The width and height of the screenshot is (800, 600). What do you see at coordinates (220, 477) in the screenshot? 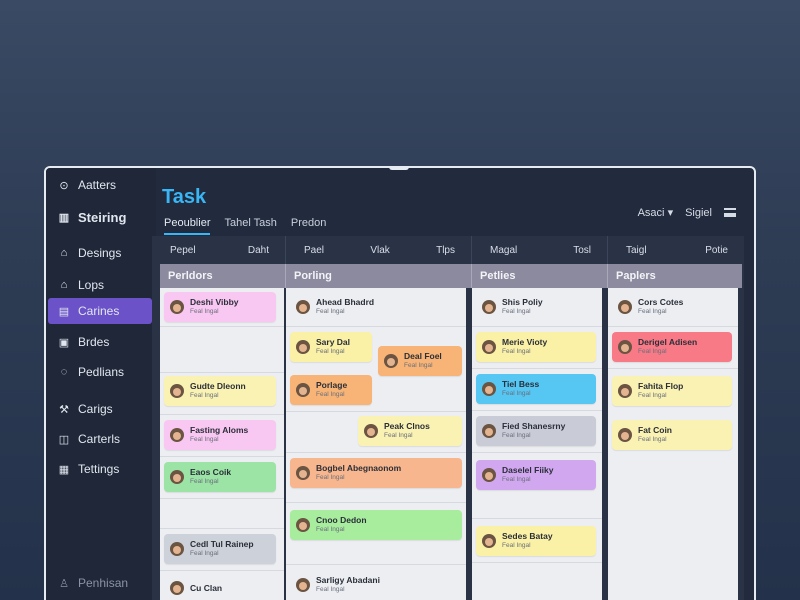
I see `task-card: Eaos Coik Feal Ingal` at bounding box center [220, 477].